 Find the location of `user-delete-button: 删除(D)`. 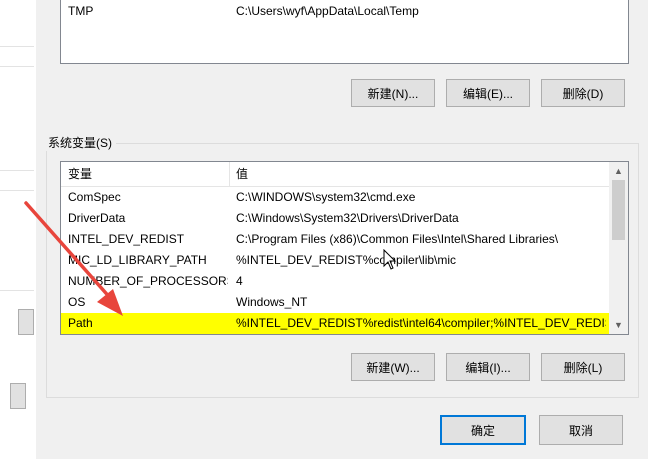

user-delete-button: 删除(D) is located at coordinates (583, 93).